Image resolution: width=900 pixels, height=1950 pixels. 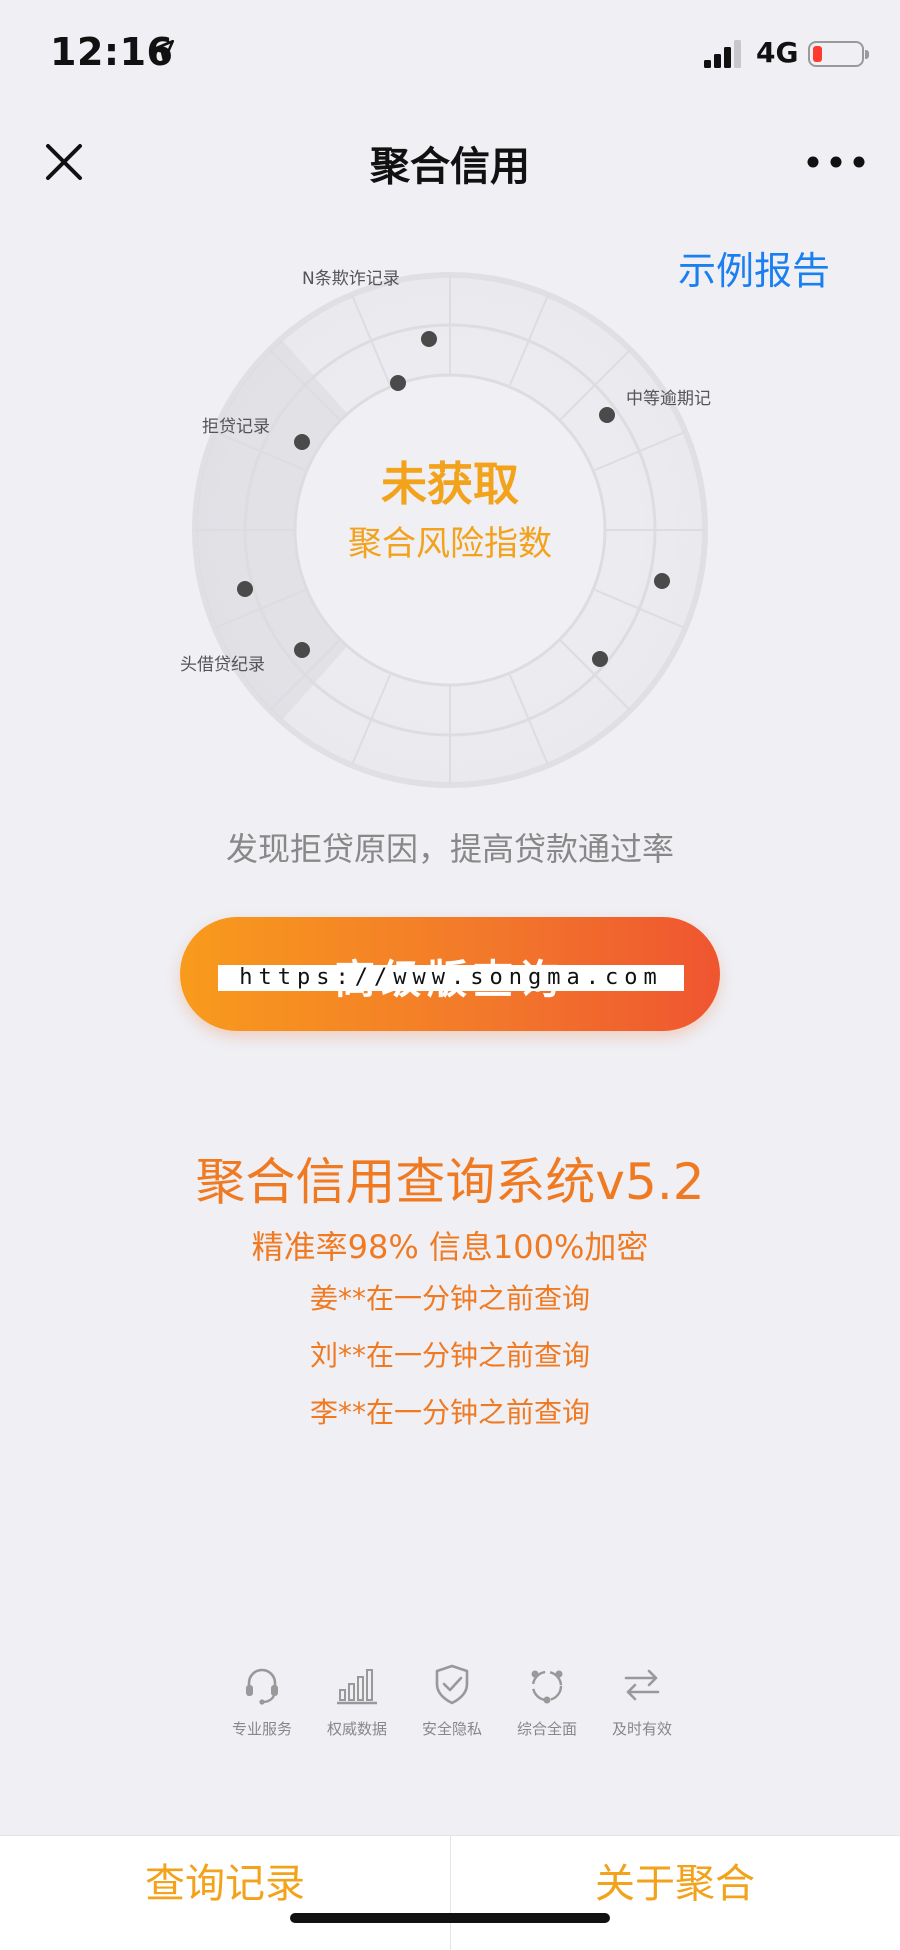 What do you see at coordinates (163, 51) in the screenshot?
I see `location-arrow-icon` at bounding box center [163, 51].